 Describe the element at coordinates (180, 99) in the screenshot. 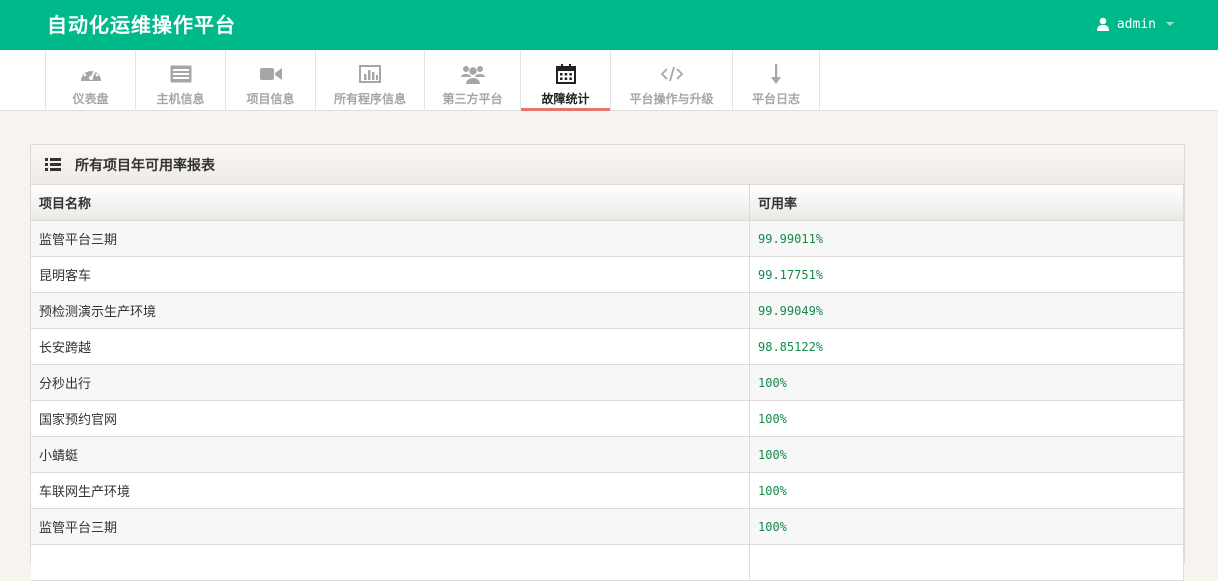

I see `tab-label: 主机信息` at that location.